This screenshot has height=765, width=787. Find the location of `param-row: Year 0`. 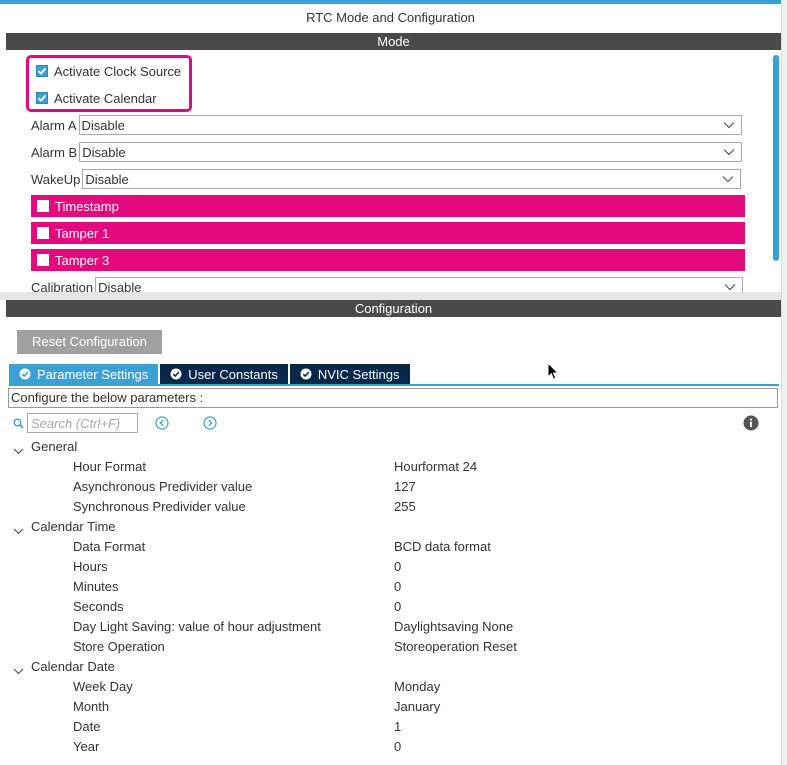

param-row: Year 0 is located at coordinates (390, 747).